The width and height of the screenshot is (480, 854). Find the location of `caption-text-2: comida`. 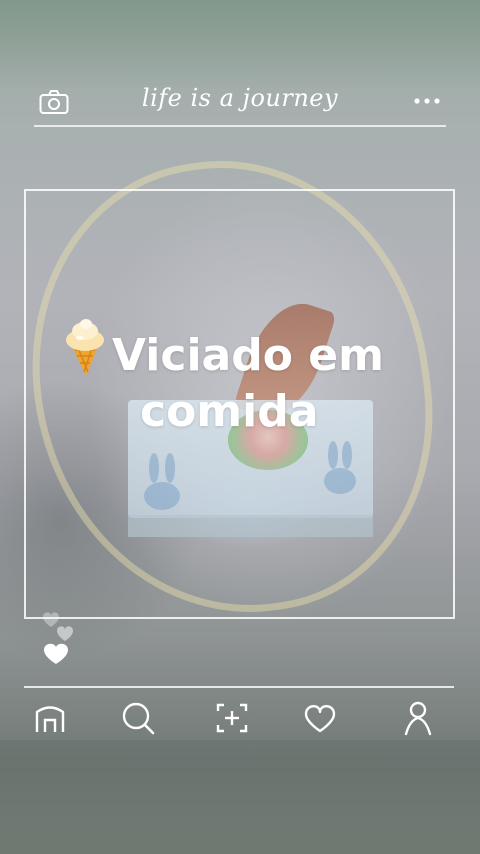

caption-text-2: comida is located at coordinates (229, 411).